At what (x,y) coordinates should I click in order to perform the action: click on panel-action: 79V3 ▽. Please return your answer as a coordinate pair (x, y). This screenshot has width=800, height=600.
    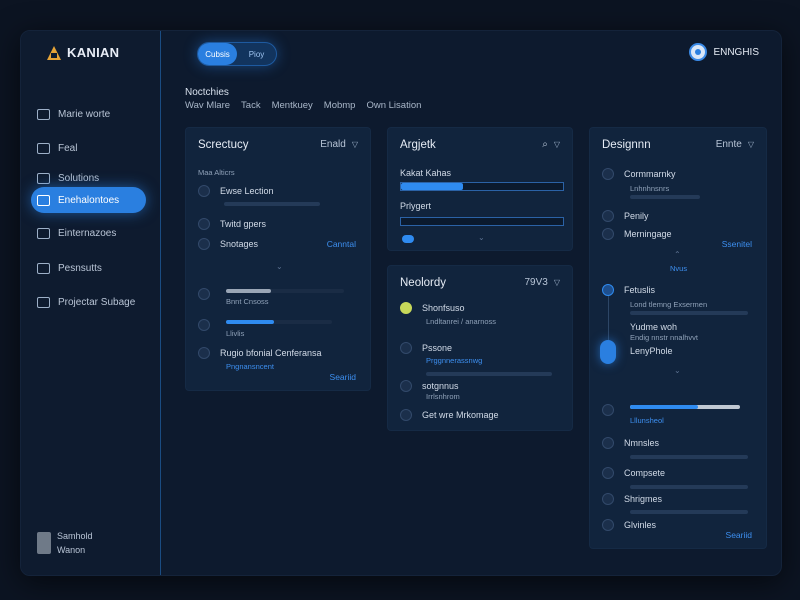
    Looking at the image, I should click on (542, 282).